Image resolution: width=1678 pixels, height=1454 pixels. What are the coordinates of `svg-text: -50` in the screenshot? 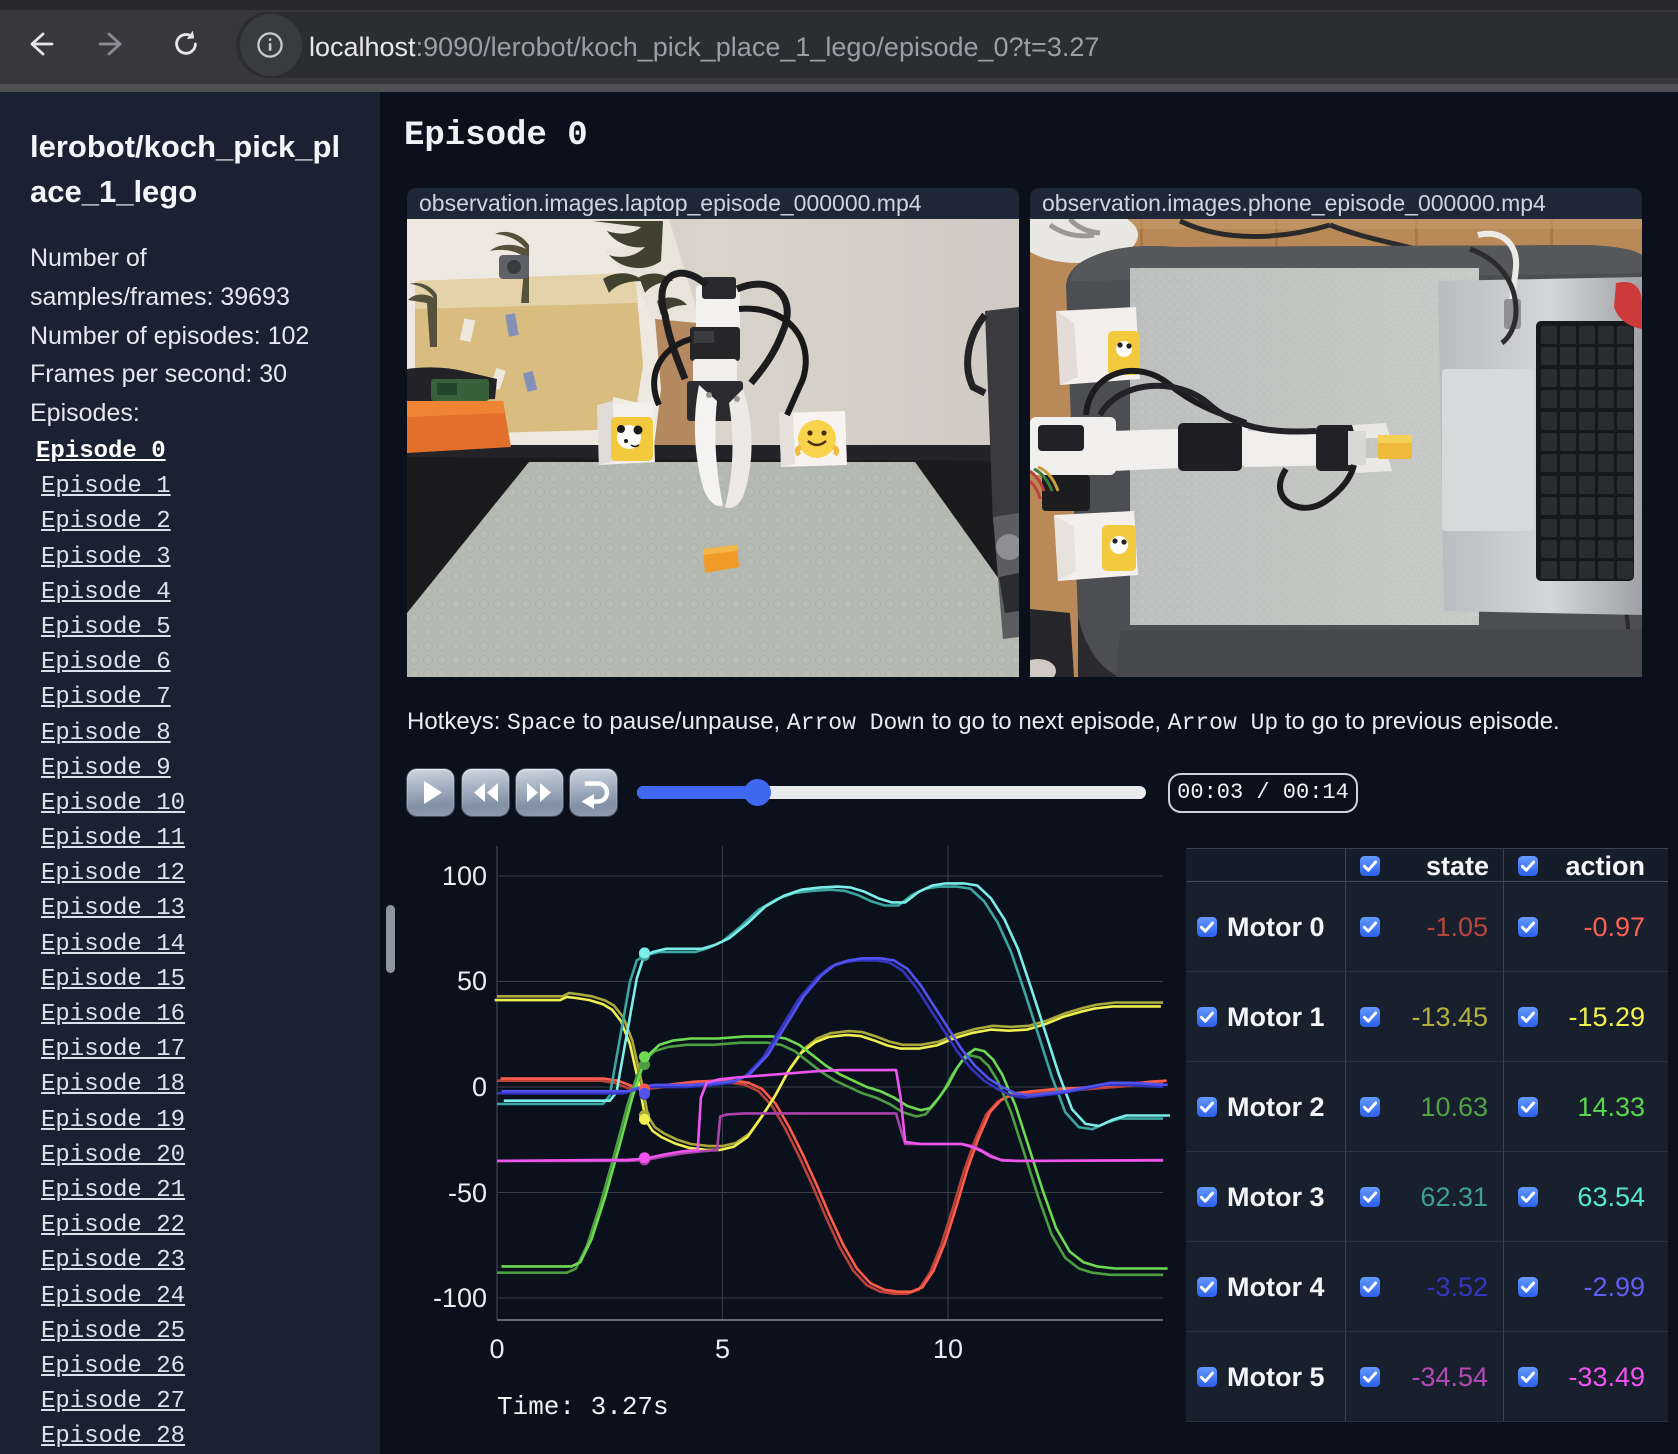 It's located at (467, 1193).